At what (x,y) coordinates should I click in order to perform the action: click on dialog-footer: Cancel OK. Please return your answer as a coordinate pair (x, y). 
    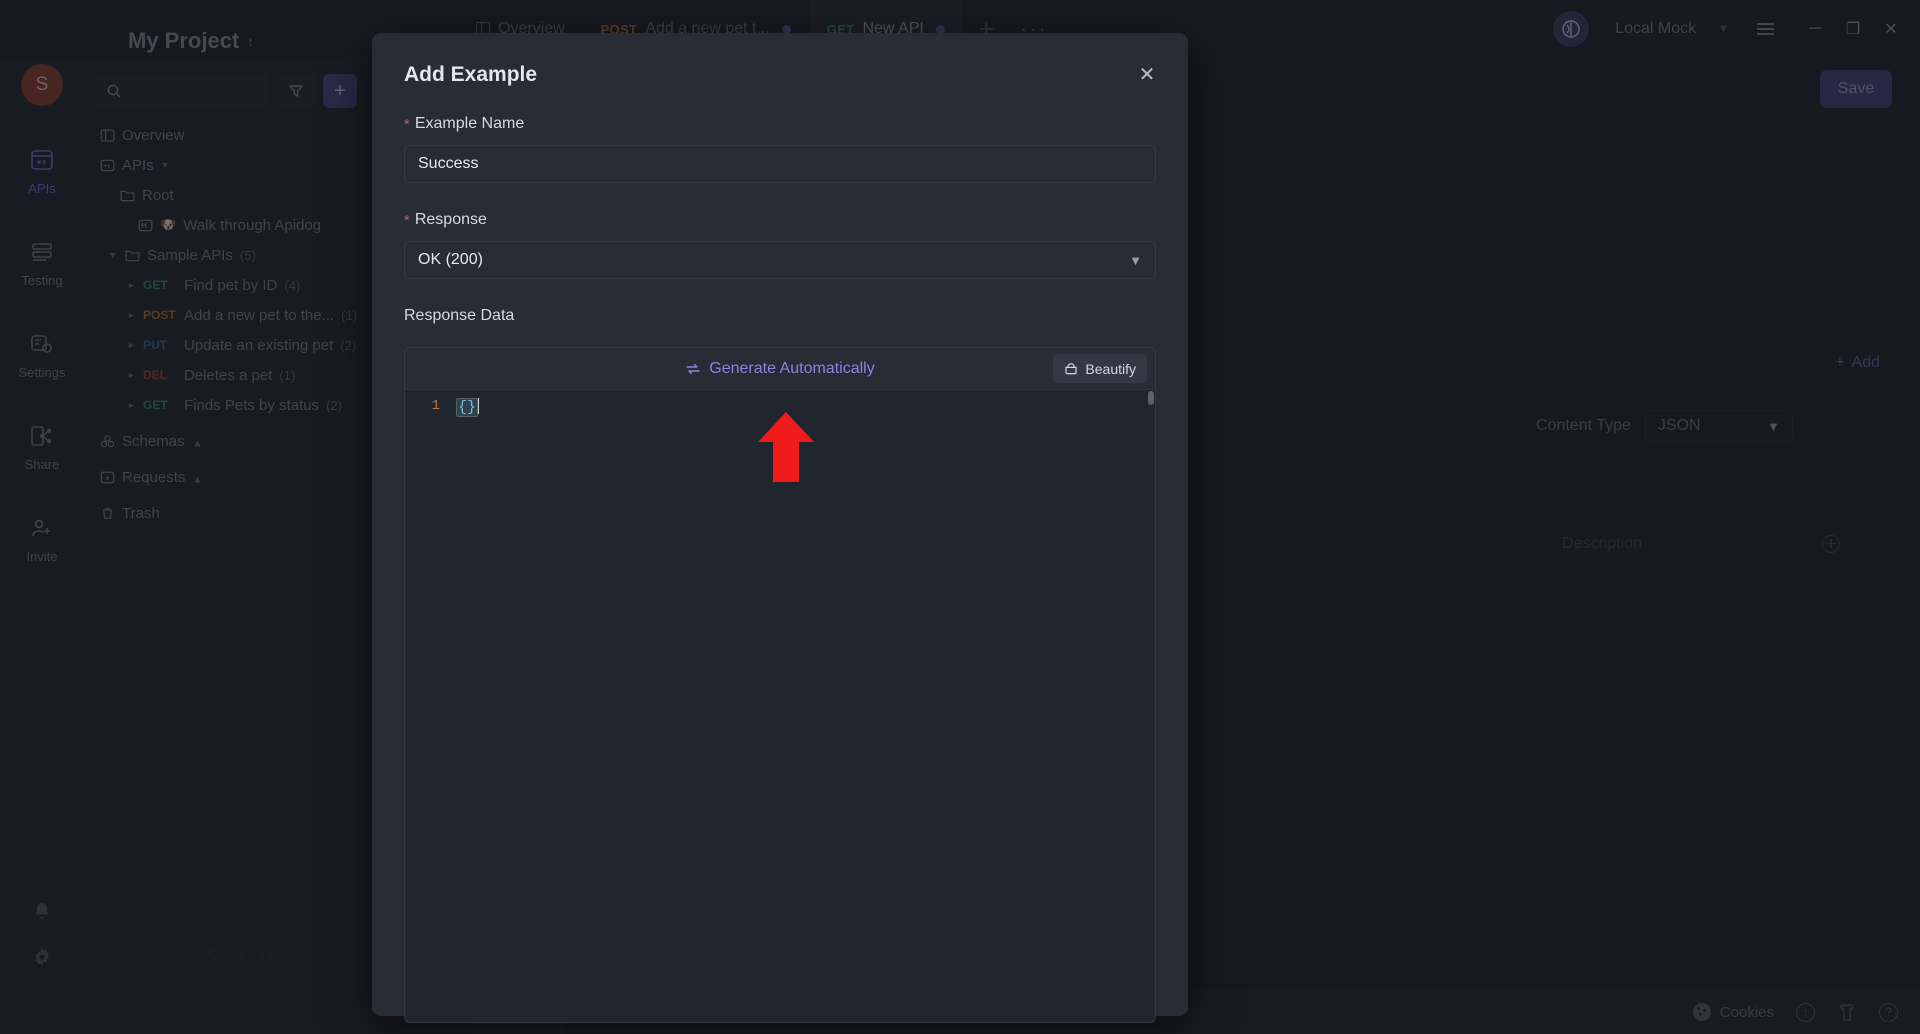
    Looking at the image, I should click on (780, 1028).